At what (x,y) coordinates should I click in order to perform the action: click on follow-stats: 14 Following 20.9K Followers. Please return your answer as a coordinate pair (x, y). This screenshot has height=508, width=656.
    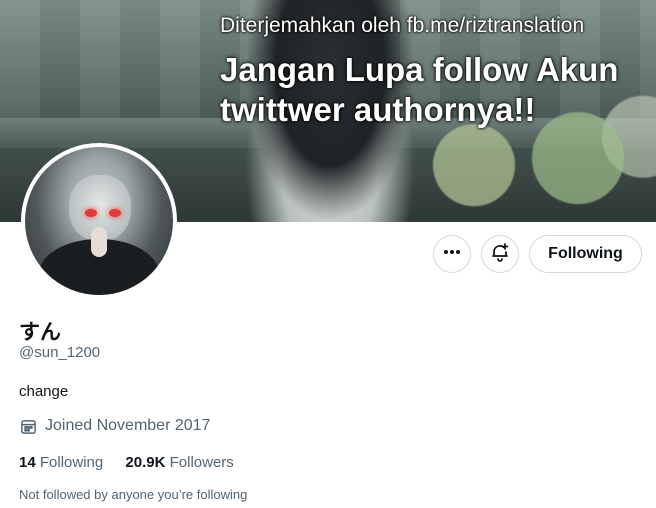
    Looking at the image, I should click on (135, 462).